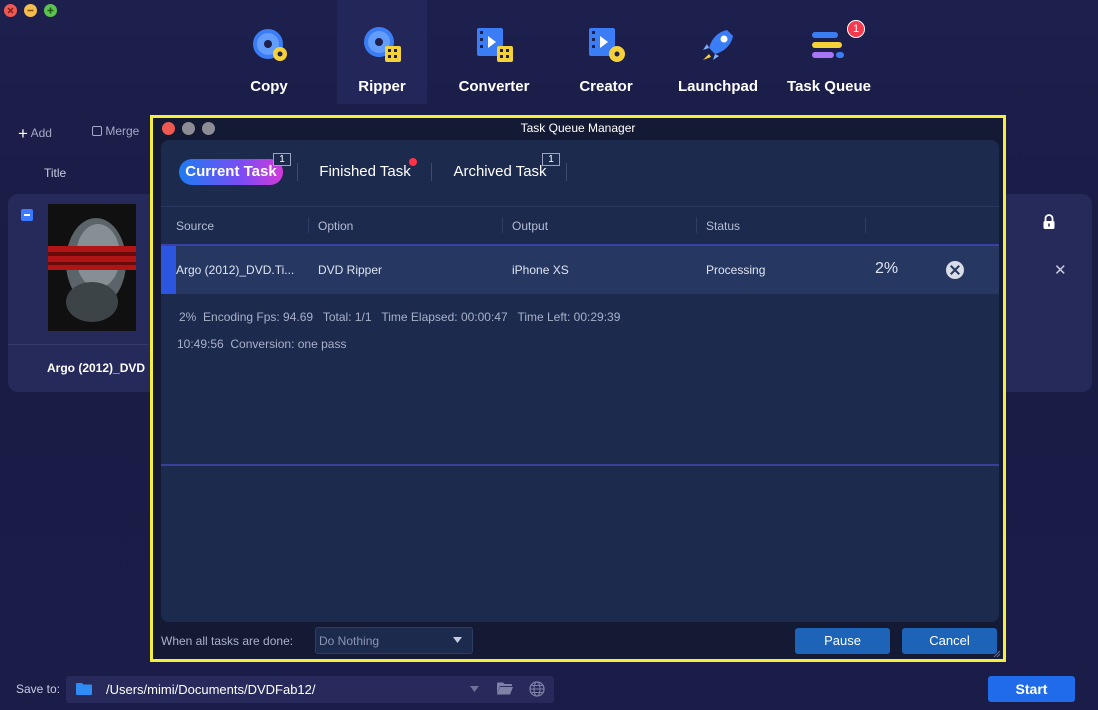 This screenshot has height=710, width=1098. I want to click on nav-creator-label: Creator, so click(606, 86).